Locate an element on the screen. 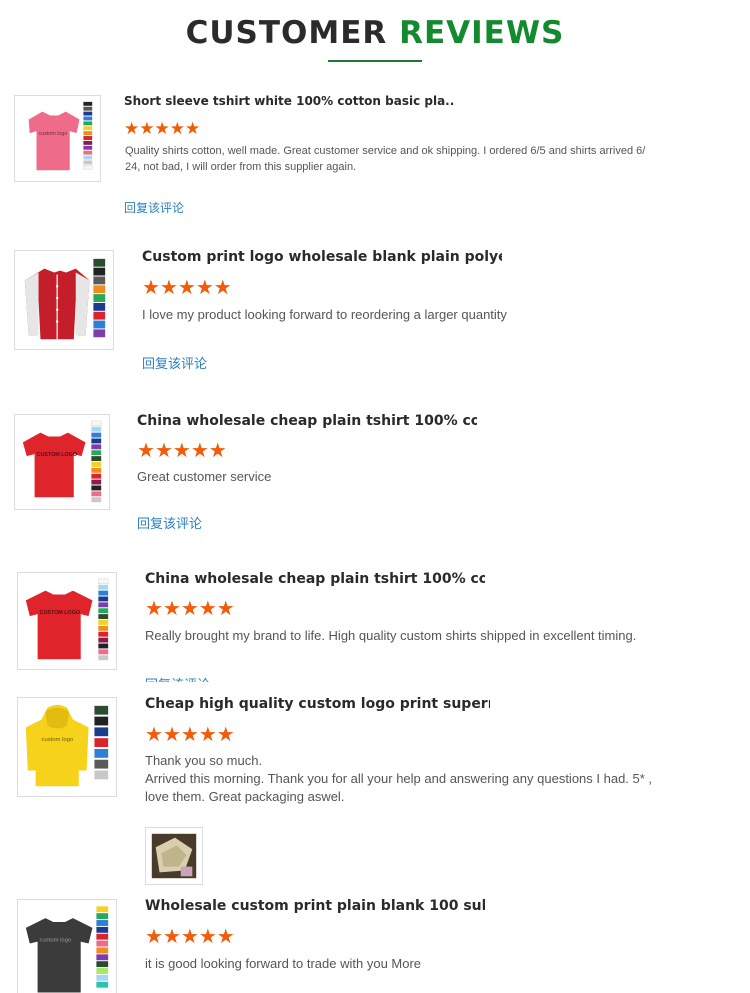 The width and height of the screenshot is (750, 993). title-word-reviews: REVIEWS is located at coordinates (482, 33).